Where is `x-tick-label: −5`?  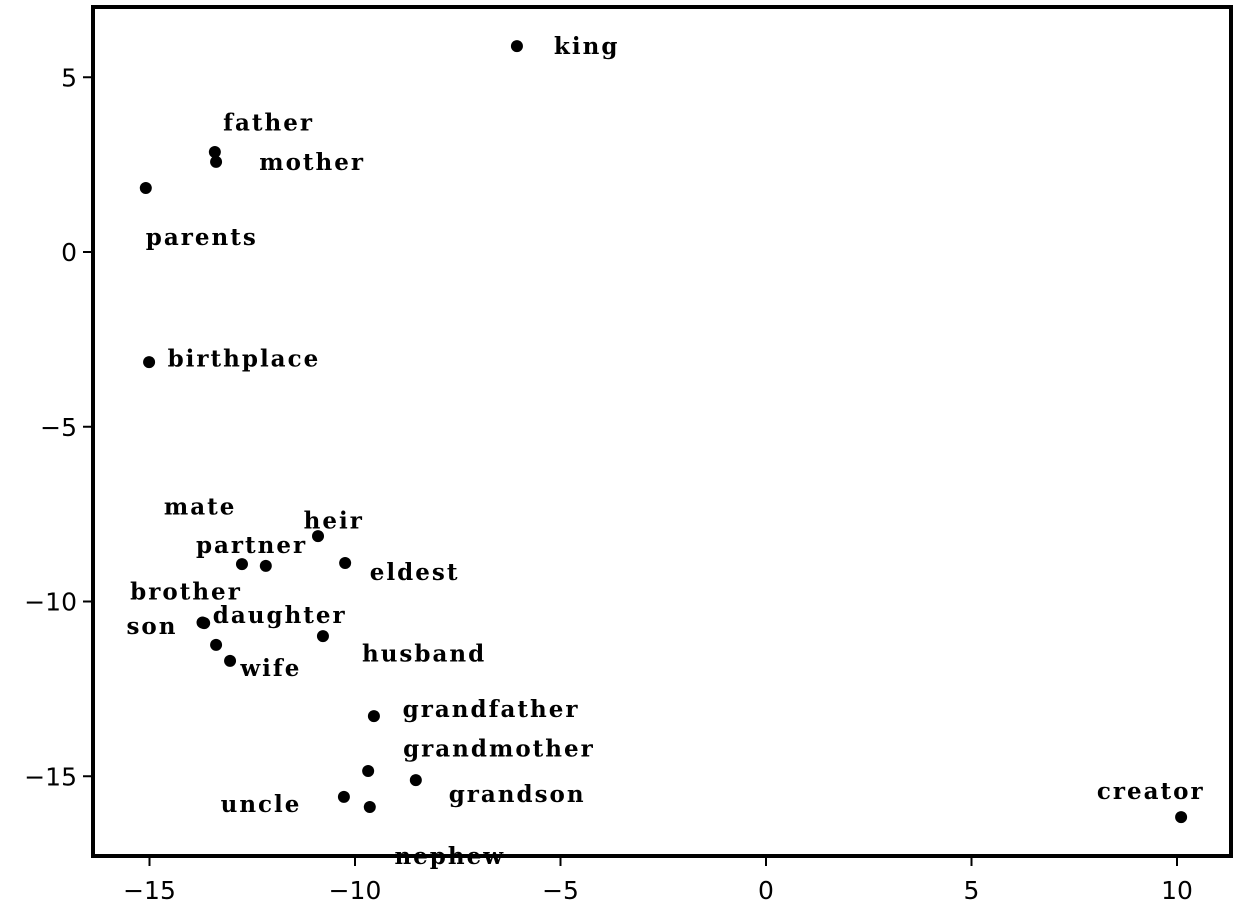
x-tick-label: −5 is located at coordinates (560, 890).